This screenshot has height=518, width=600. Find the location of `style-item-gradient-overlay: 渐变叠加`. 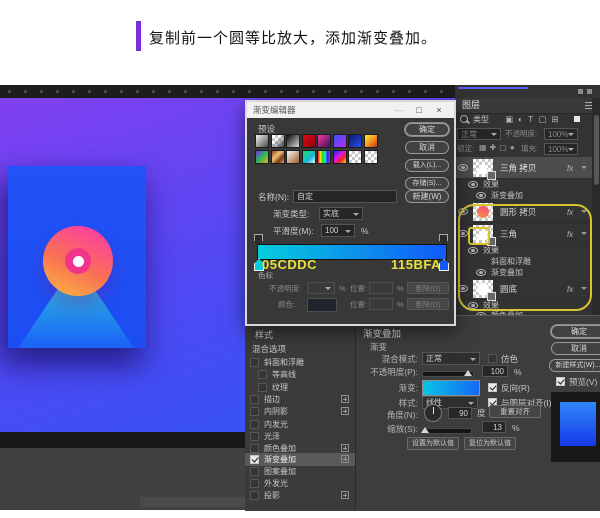

style-item-gradient-overlay: 渐变叠加 is located at coordinates (280, 460).